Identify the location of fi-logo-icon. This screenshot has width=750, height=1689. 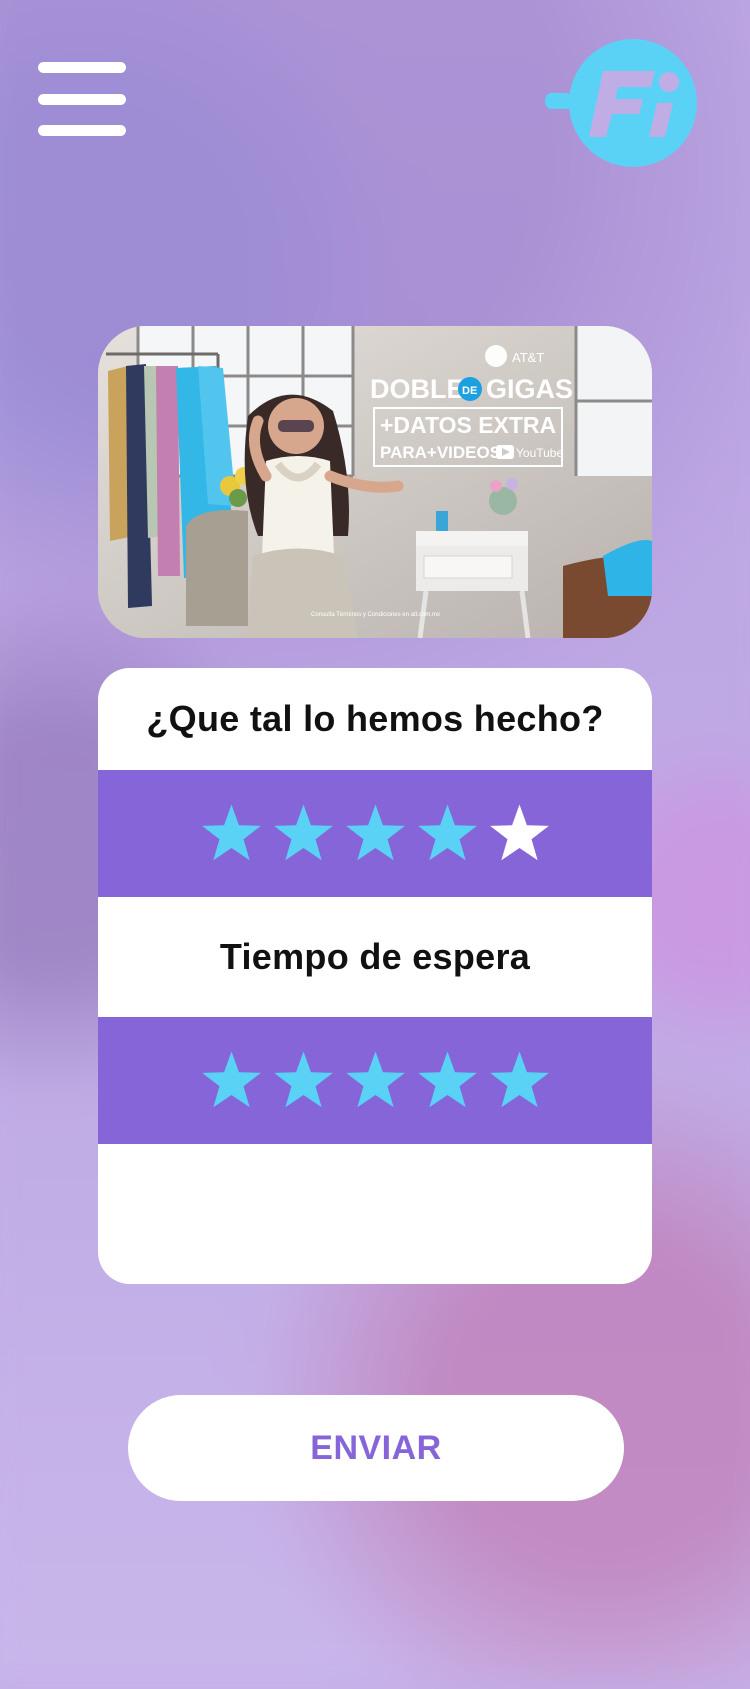
(621, 103).